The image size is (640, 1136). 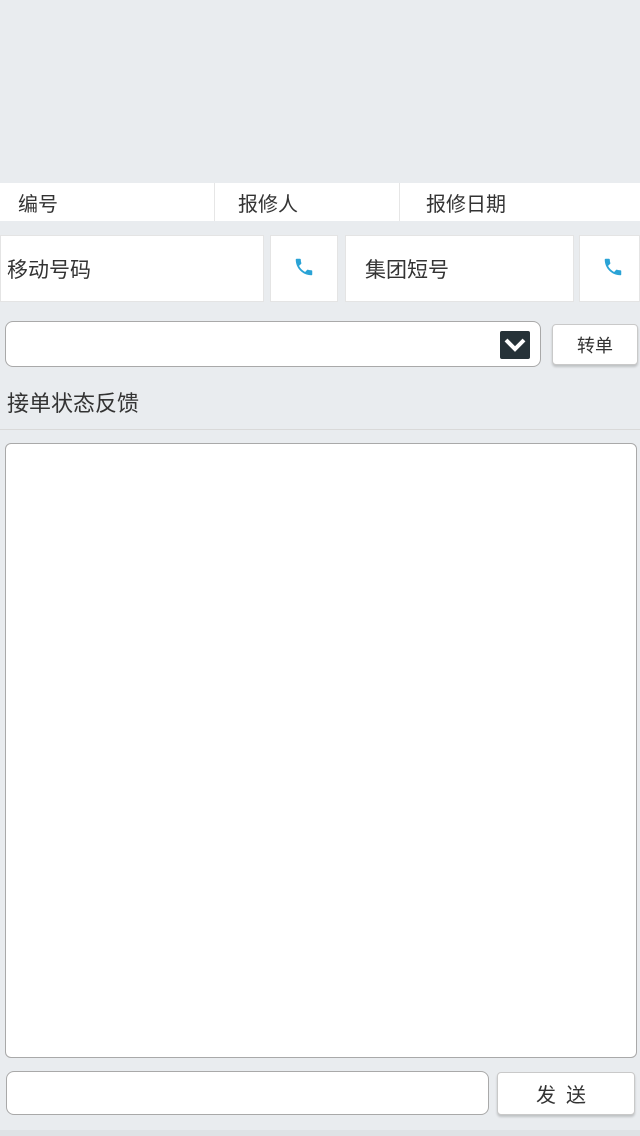 What do you see at coordinates (273, 344) in the screenshot?
I see `transfer-target-select` at bounding box center [273, 344].